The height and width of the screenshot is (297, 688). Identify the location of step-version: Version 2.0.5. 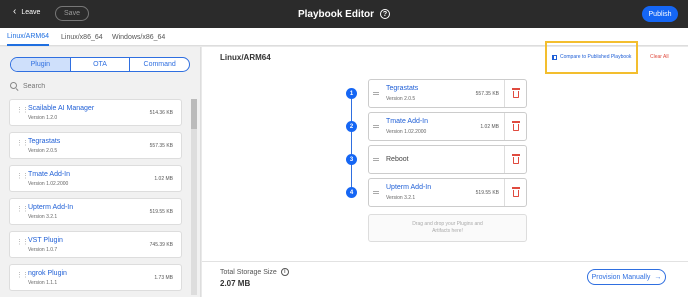
(401, 99).